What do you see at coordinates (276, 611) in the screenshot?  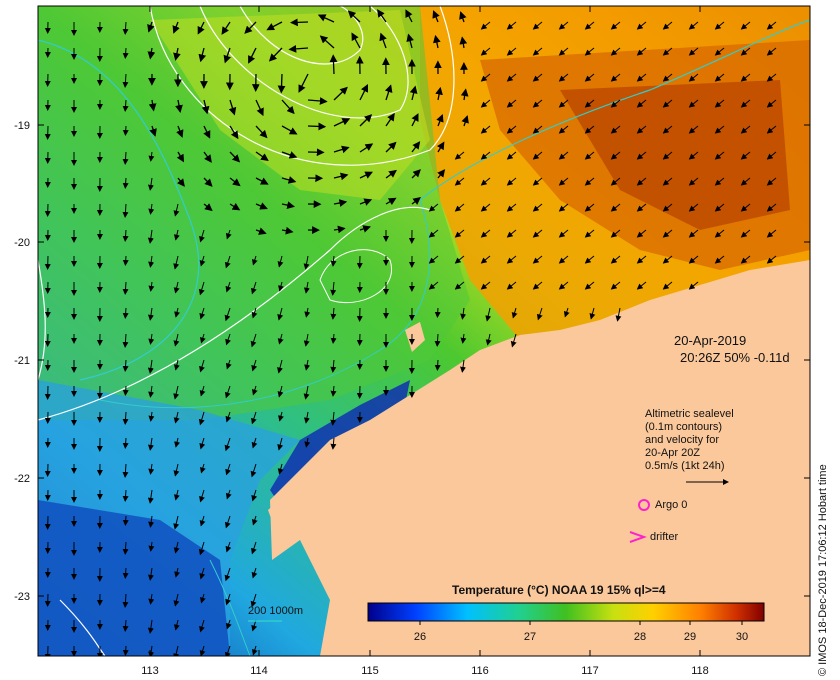 I see `isobath-legend-label: 200 1000m` at bounding box center [276, 611].